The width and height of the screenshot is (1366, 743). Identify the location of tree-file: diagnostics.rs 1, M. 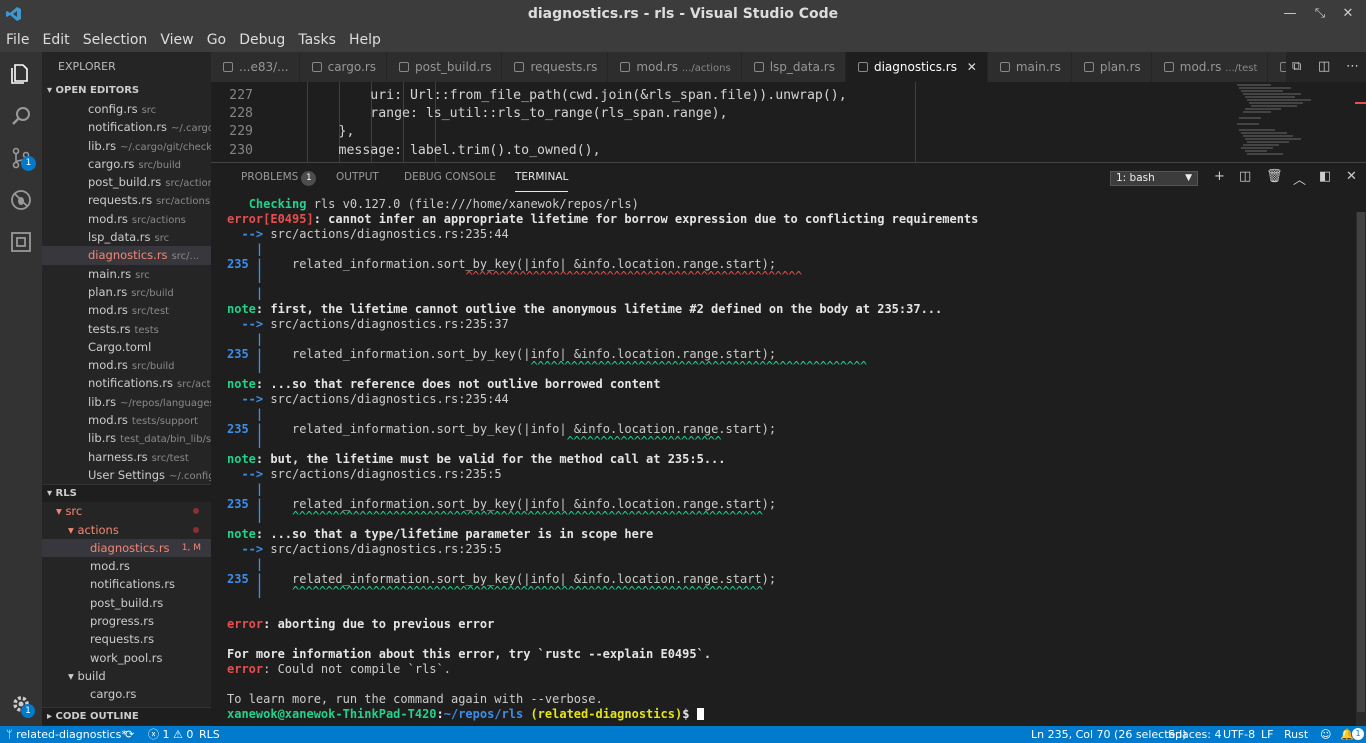
(126, 548).